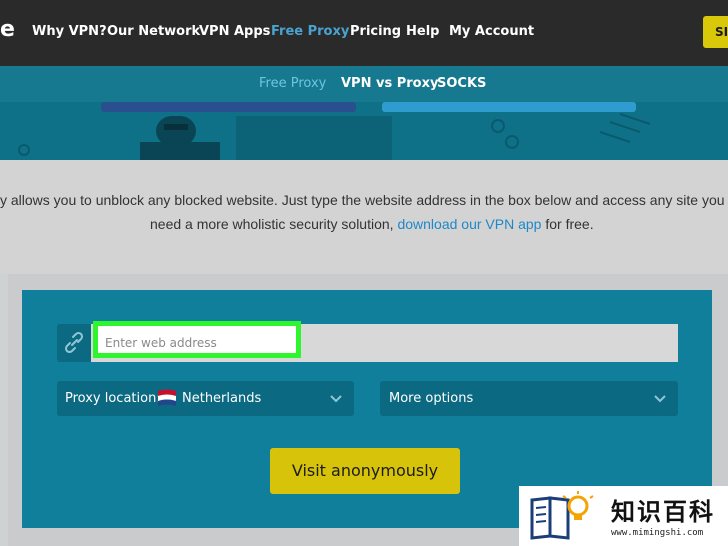 The height and width of the screenshot is (546, 728). Describe the element at coordinates (167, 397) in the screenshot. I see `netherlands-flag-icon` at that location.